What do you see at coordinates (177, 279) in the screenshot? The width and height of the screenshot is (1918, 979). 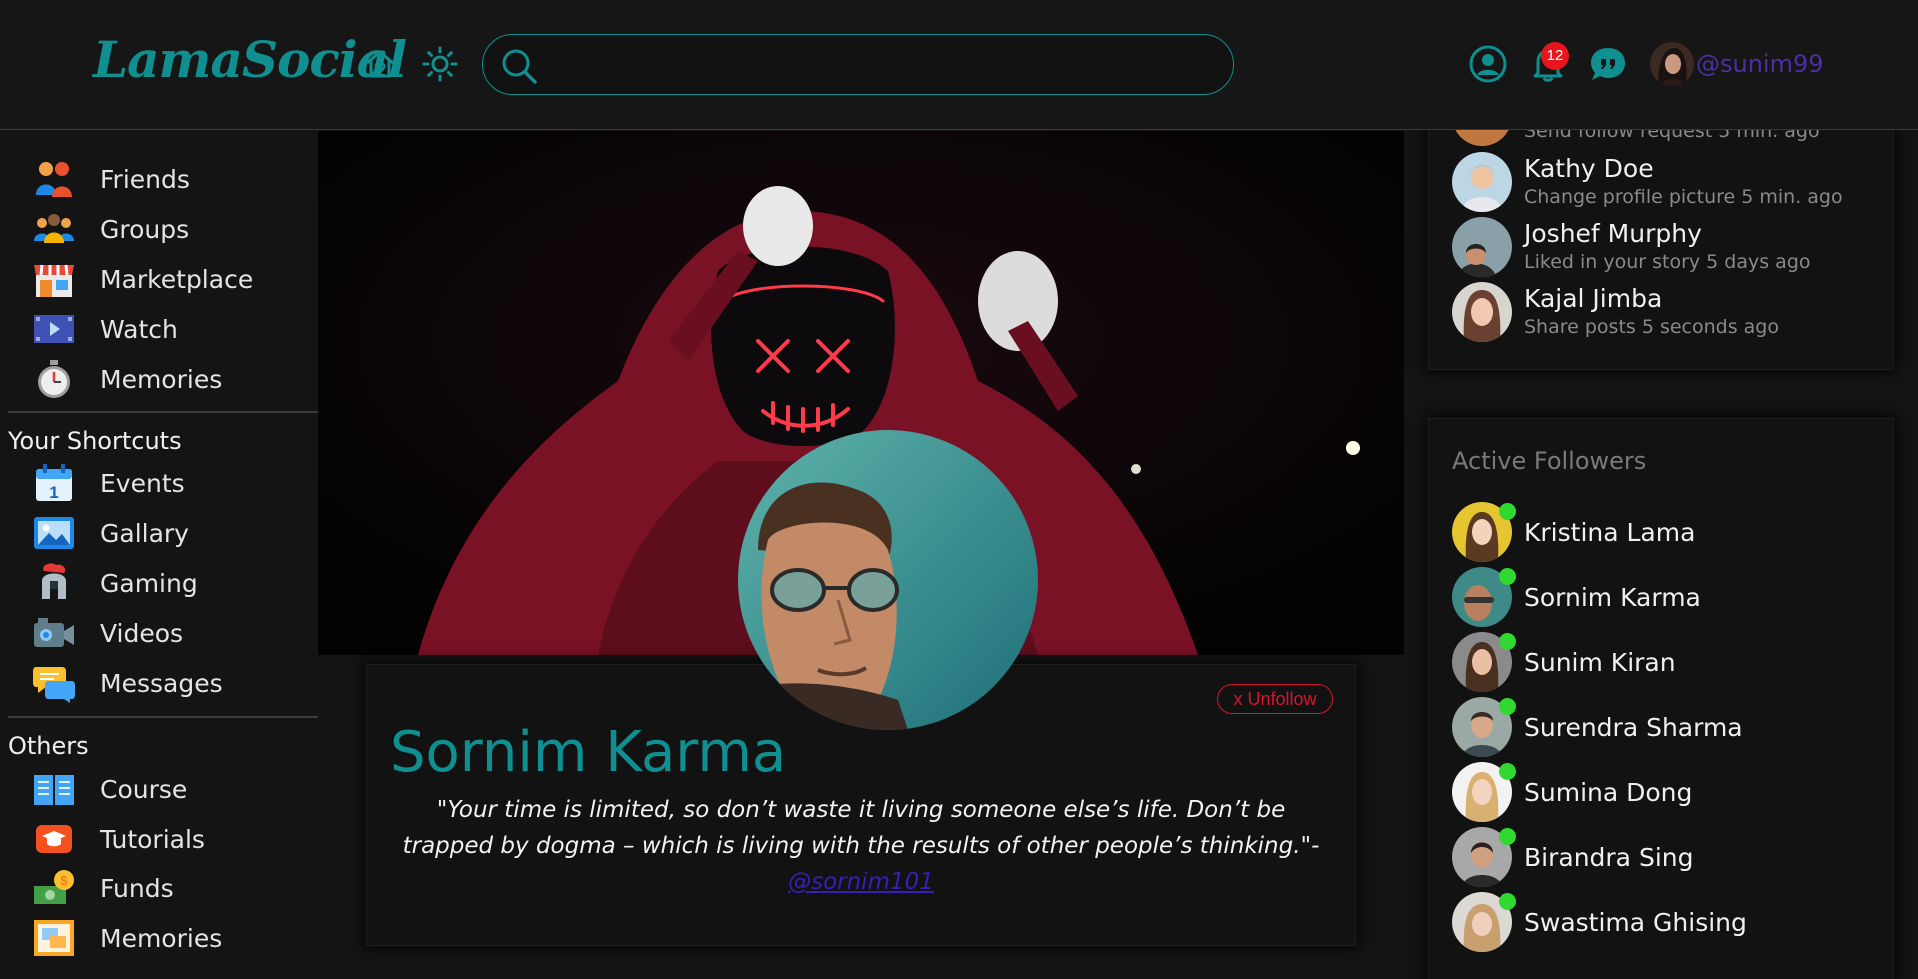 I see `sidebar-item-label: Marketplace` at bounding box center [177, 279].